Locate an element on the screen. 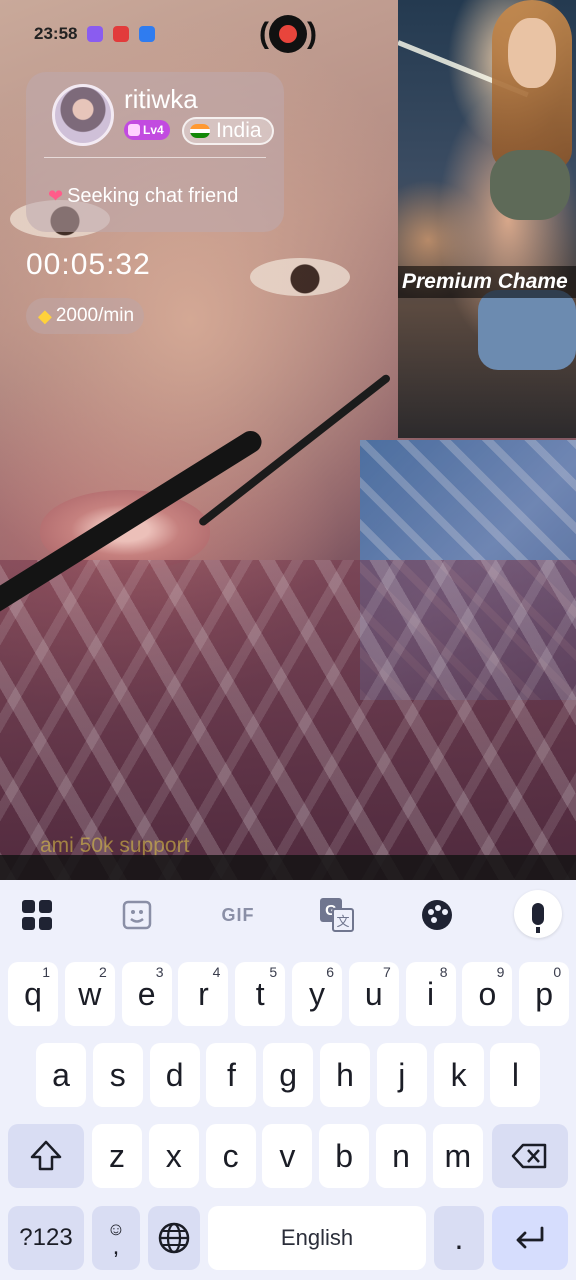 Image resolution: width=576 pixels, height=1280 pixels. symbols-key: ?123 is located at coordinates (46, 1238).